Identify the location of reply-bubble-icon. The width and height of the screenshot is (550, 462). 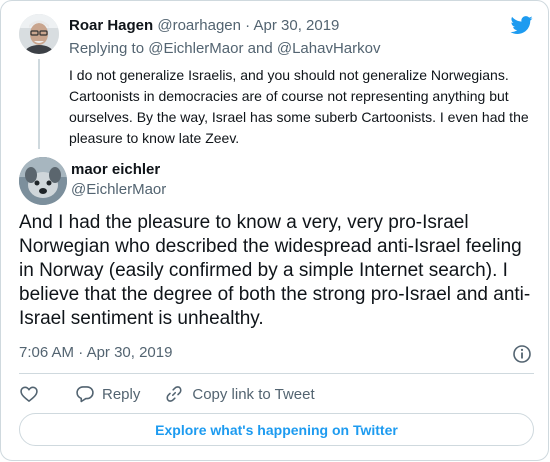
(85, 394).